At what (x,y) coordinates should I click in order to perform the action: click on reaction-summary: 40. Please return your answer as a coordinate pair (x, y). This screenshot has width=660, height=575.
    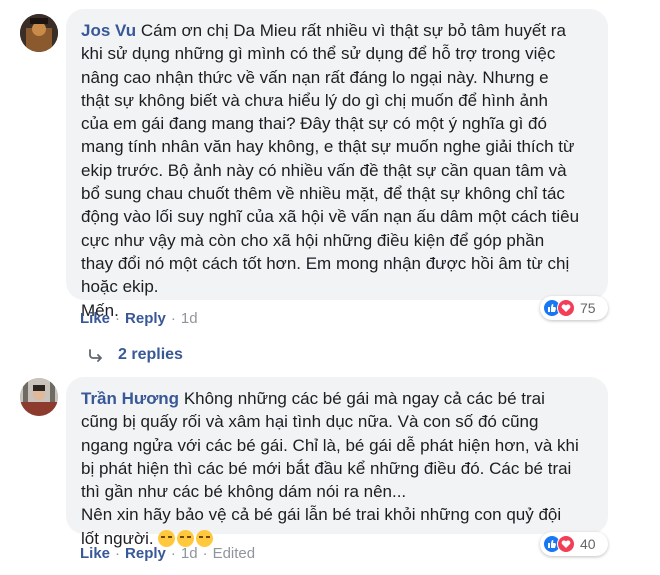
    Looking at the image, I should click on (574, 544).